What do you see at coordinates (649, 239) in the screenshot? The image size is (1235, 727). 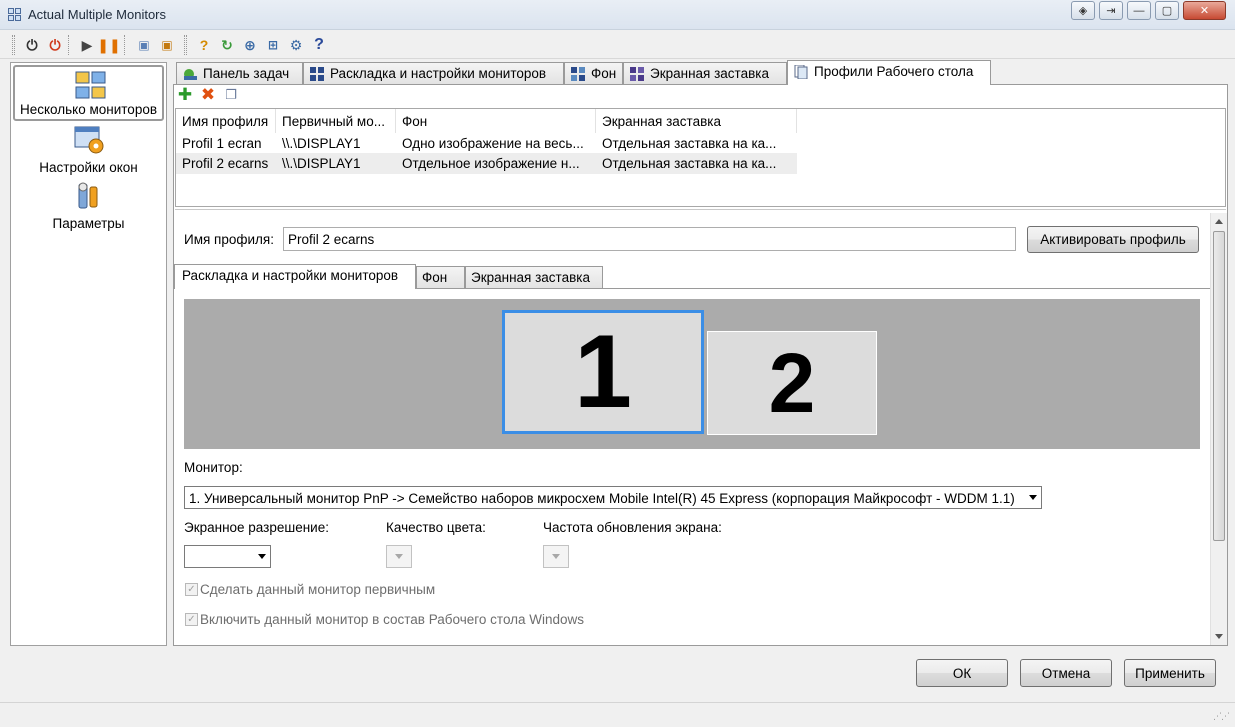 I see `profile-name-input: Profil 2 ecarns` at bounding box center [649, 239].